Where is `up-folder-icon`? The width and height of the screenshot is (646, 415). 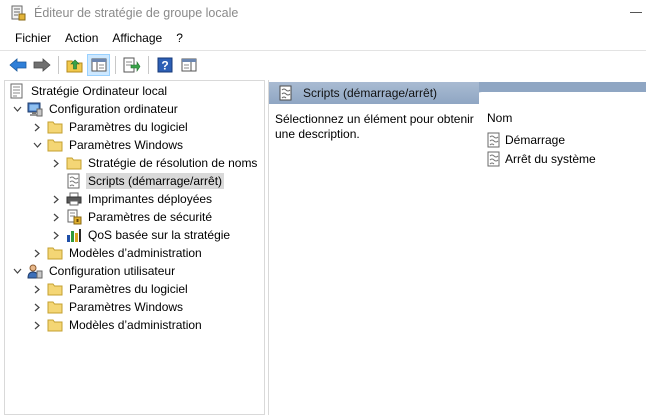
up-folder-icon is located at coordinates (74, 65).